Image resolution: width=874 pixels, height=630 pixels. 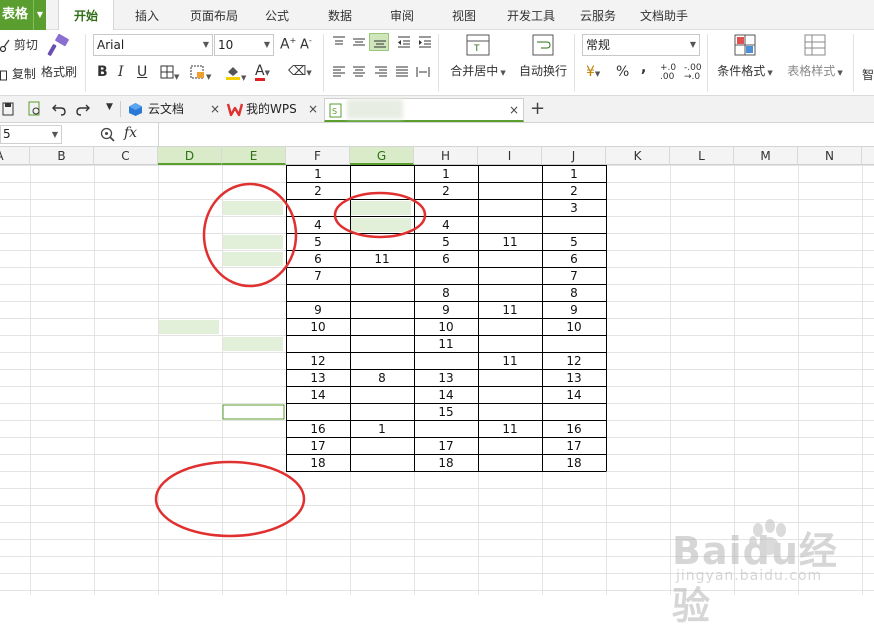 I want to click on distributed-icon, so click(x=423, y=74).